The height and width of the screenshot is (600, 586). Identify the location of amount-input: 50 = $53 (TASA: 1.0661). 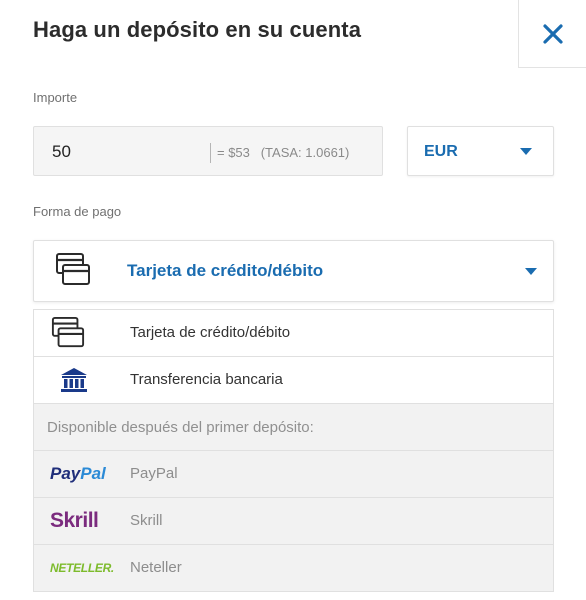
(208, 151).